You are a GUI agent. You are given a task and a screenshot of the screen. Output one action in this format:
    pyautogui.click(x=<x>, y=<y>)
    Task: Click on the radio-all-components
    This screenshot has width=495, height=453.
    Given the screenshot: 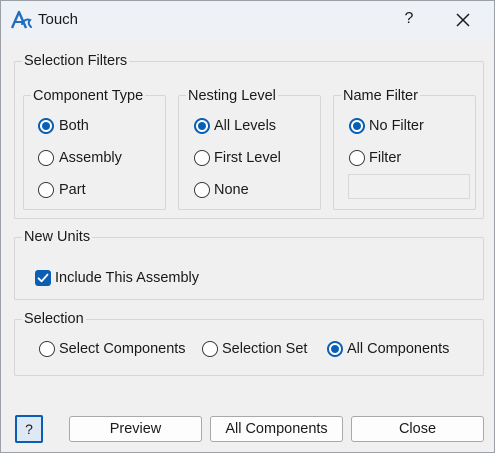 What is the action you would take?
    pyautogui.click(x=335, y=349)
    